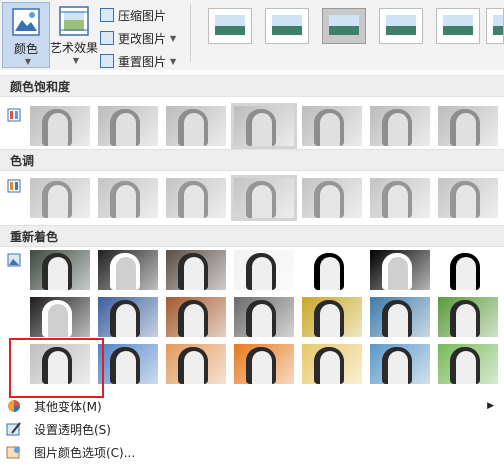 This screenshot has width=504, height=469. I want to click on reset-picture-button: 重置图片 ▼, so click(138, 61).